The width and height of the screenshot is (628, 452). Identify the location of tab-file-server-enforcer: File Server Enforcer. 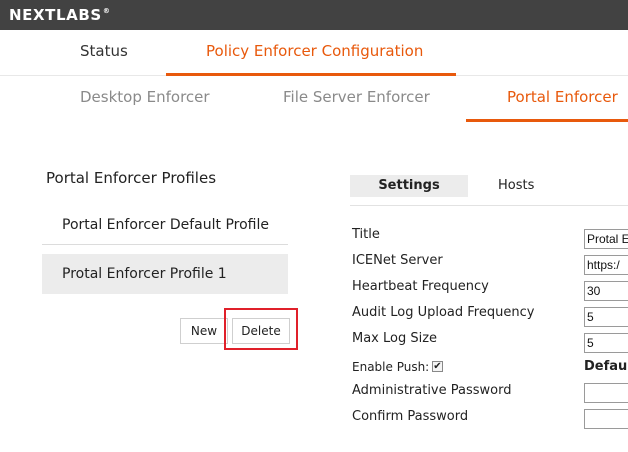
(356, 97).